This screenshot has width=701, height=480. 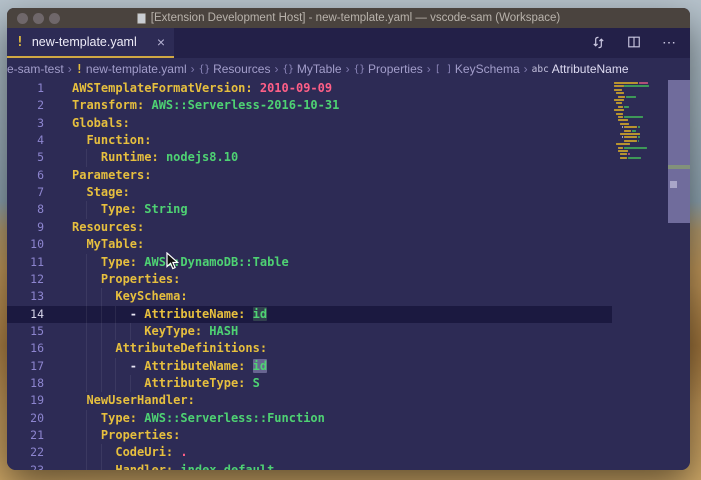 What do you see at coordinates (309, 366) in the screenshot?
I see `code-line-17: 17 - AttributeName: id` at bounding box center [309, 366].